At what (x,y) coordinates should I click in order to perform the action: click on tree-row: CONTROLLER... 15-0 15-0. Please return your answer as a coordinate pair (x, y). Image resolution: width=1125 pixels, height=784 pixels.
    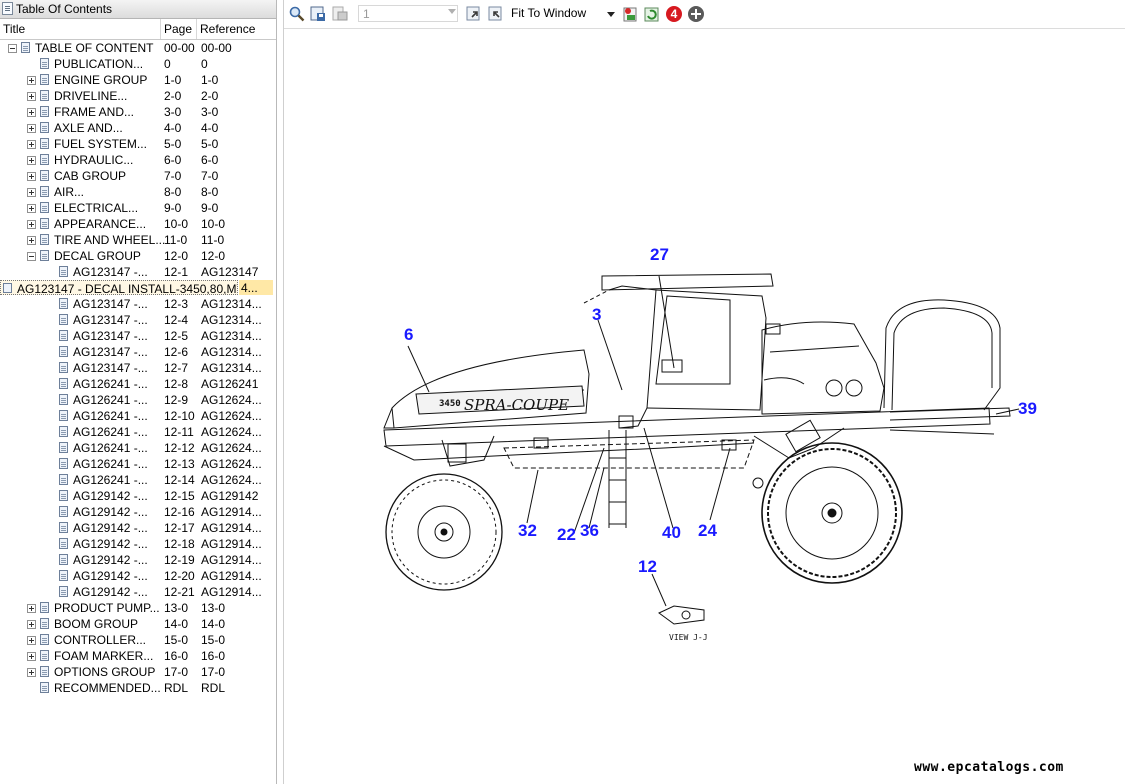
    Looking at the image, I should click on (138, 640).